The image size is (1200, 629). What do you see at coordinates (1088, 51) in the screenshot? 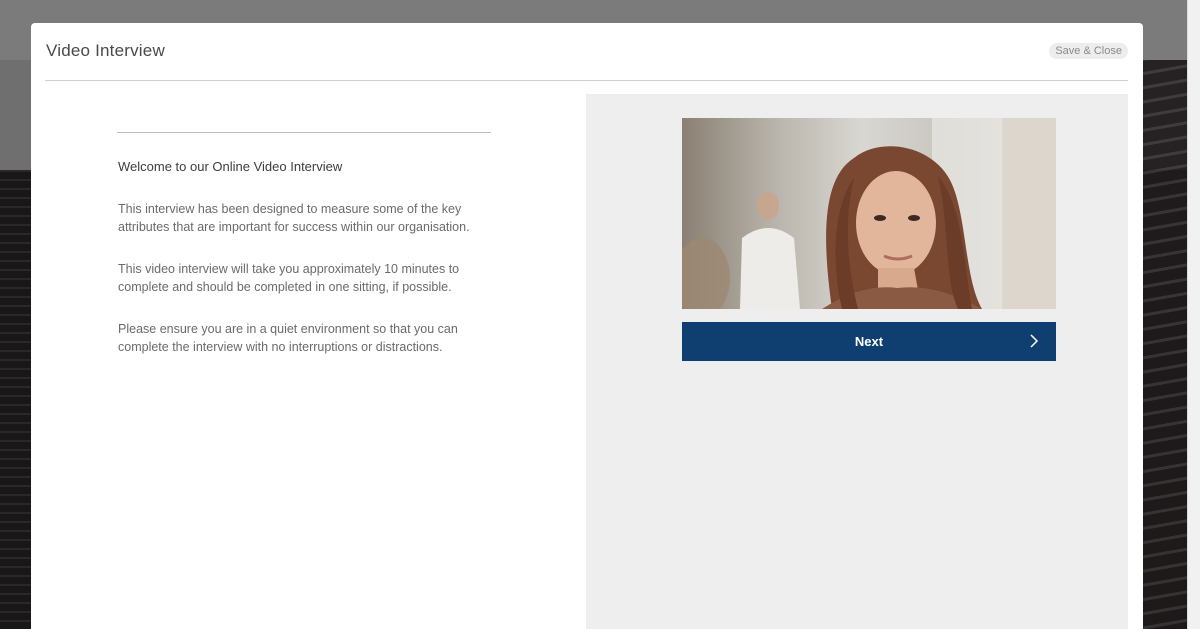
I see `save-close-button: Save & Close` at bounding box center [1088, 51].